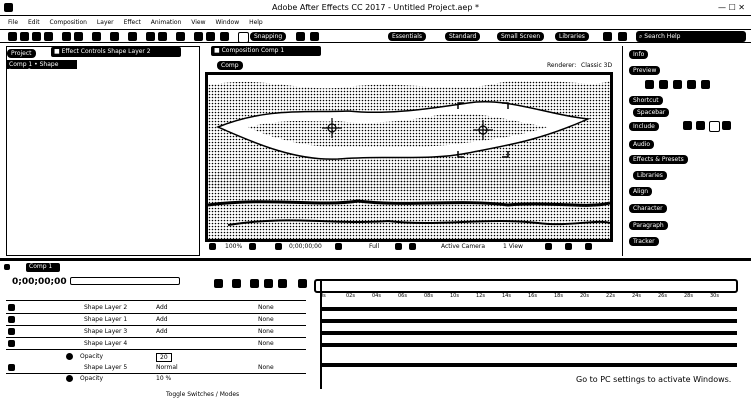  I want to click on search-help: ⌕ Search Help, so click(691, 36).